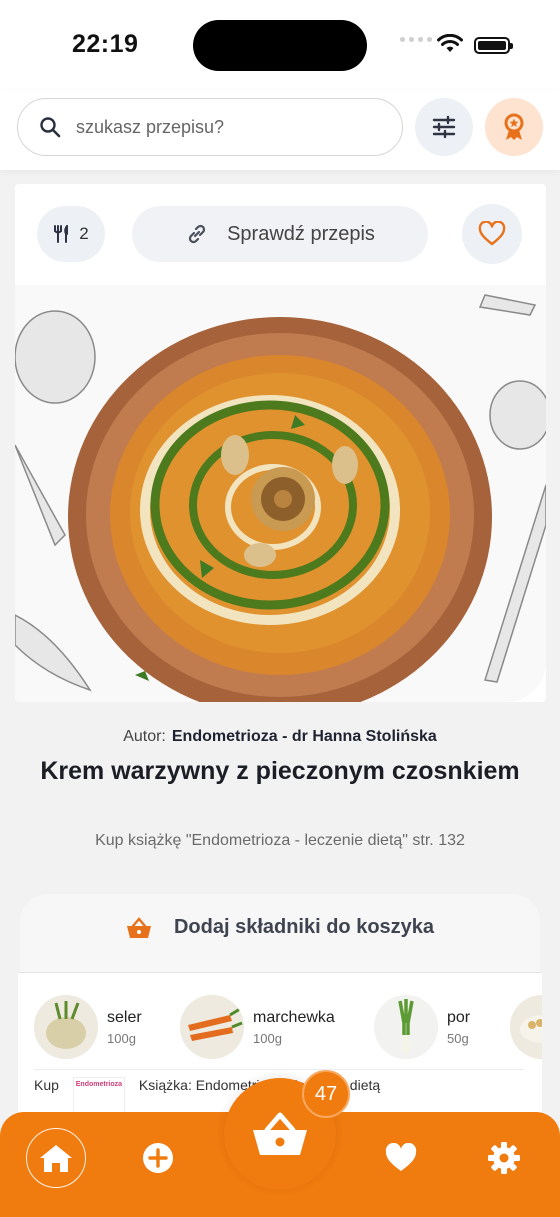  I want to click on filter-button, so click(444, 127).